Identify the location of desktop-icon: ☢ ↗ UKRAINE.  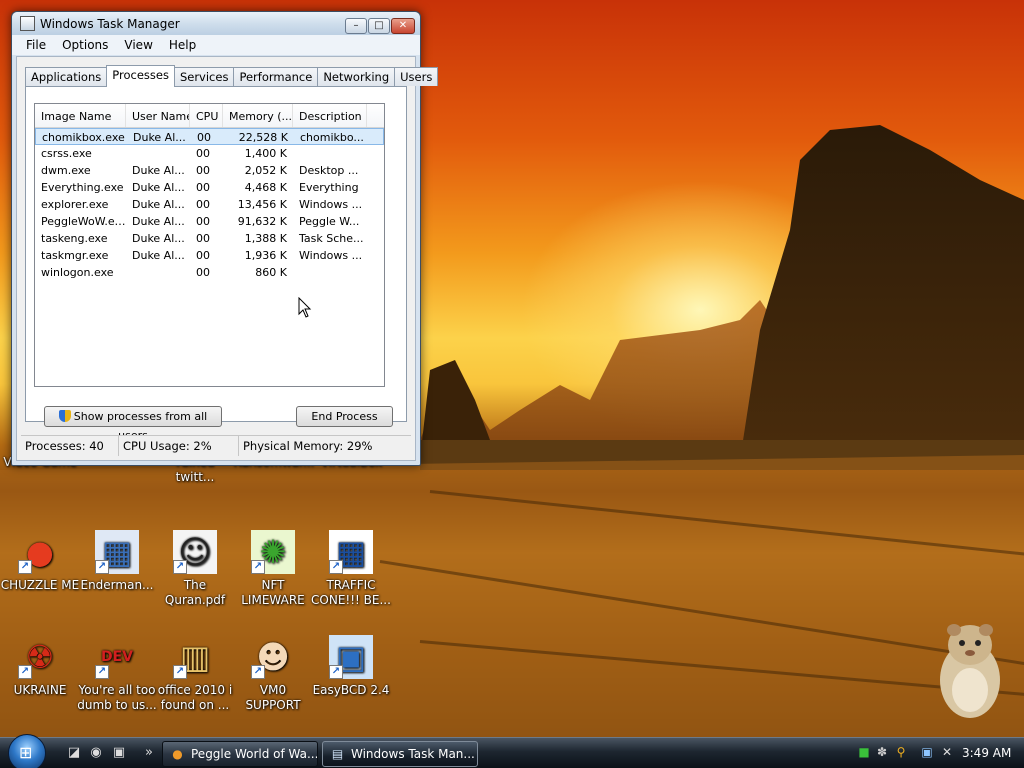
(40, 666).